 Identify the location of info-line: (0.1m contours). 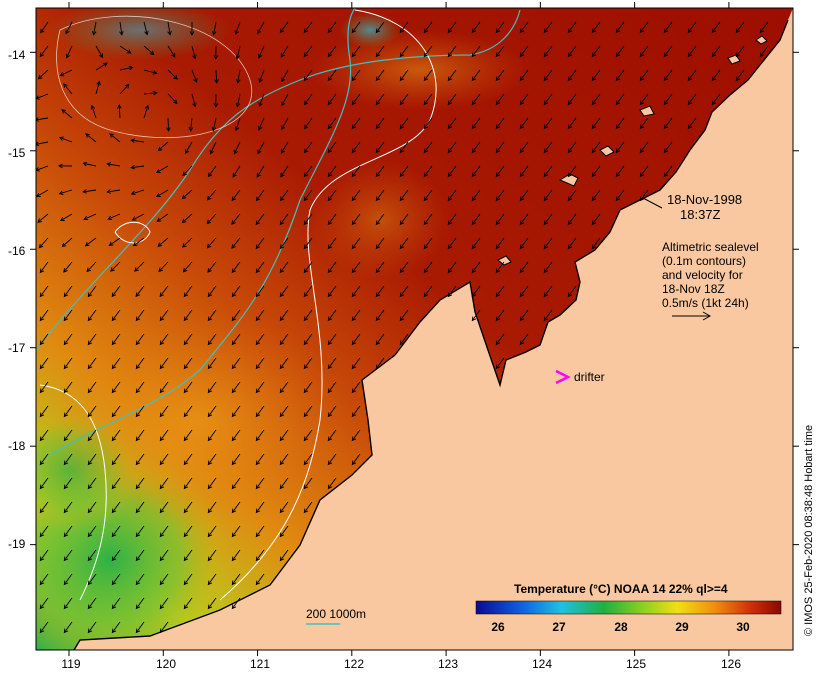
(704, 261).